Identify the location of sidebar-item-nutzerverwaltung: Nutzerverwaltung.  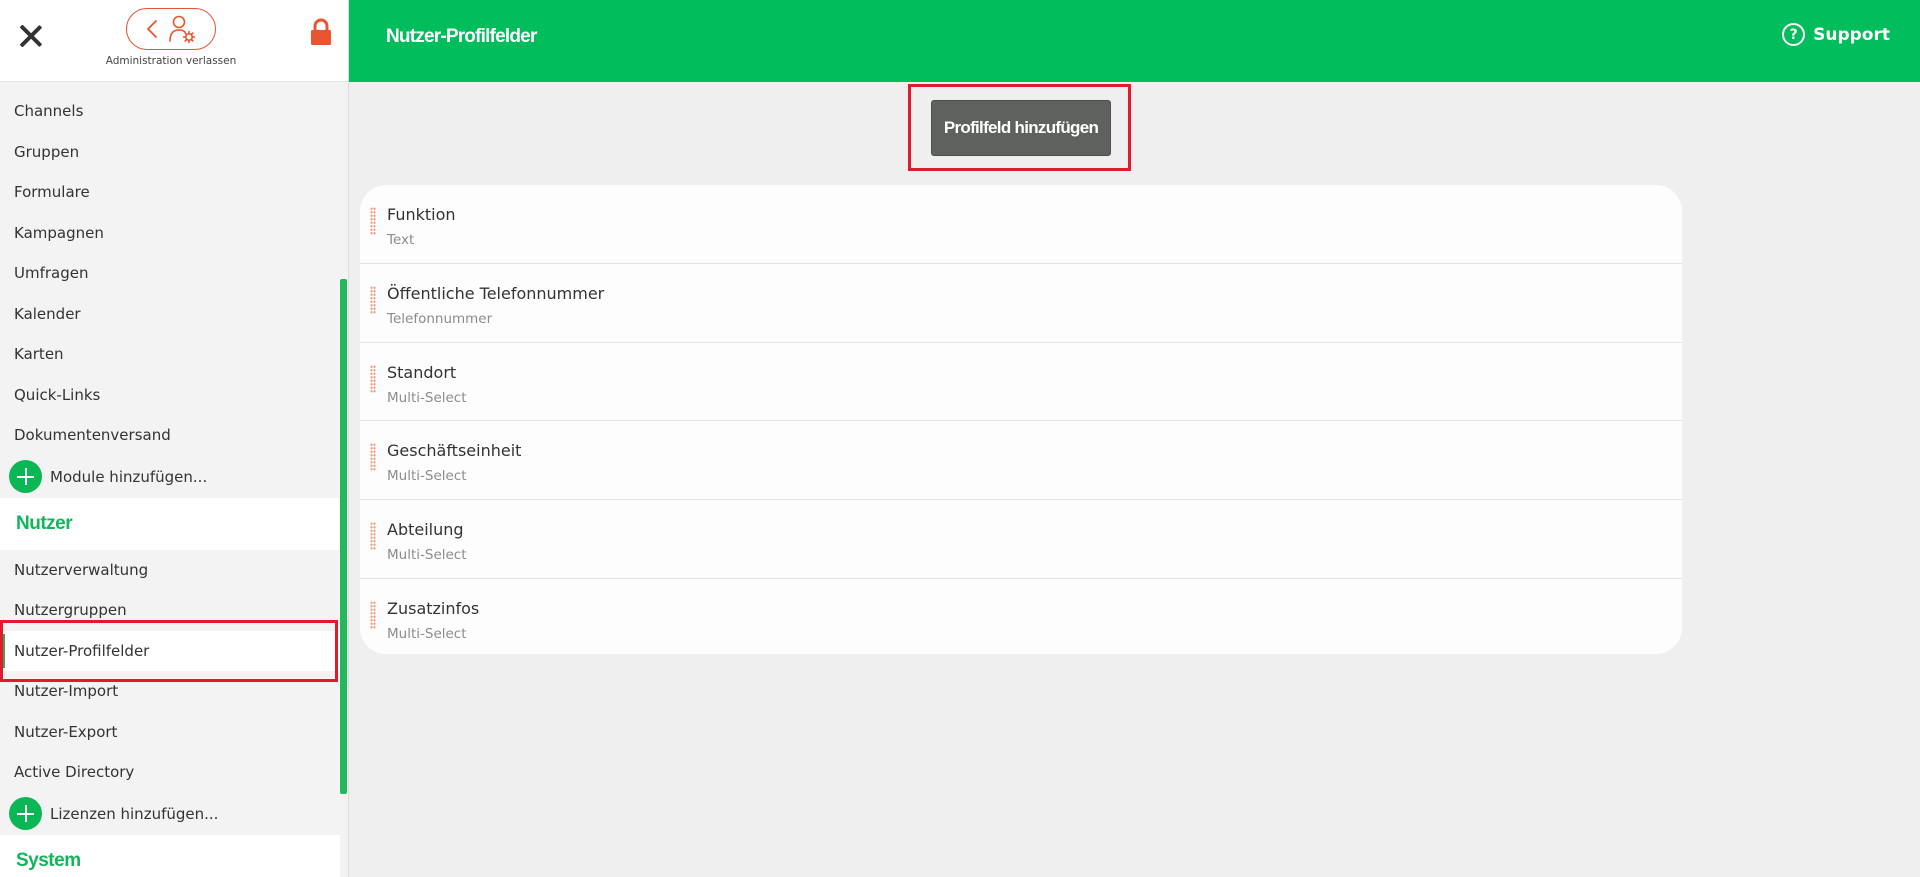
(170, 570).